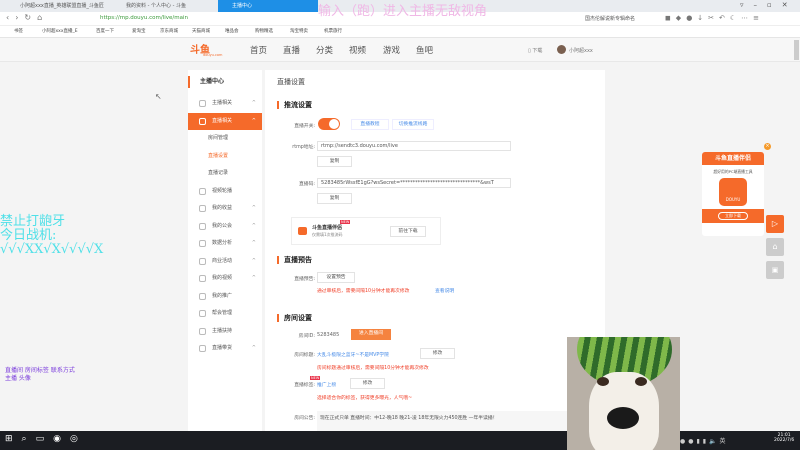 The width and height of the screenshot is (800, 450). Describe the element at coordinates (27, 17) in the screenshot. I see `nav-buttons: ‹›↻⌂` at that location.